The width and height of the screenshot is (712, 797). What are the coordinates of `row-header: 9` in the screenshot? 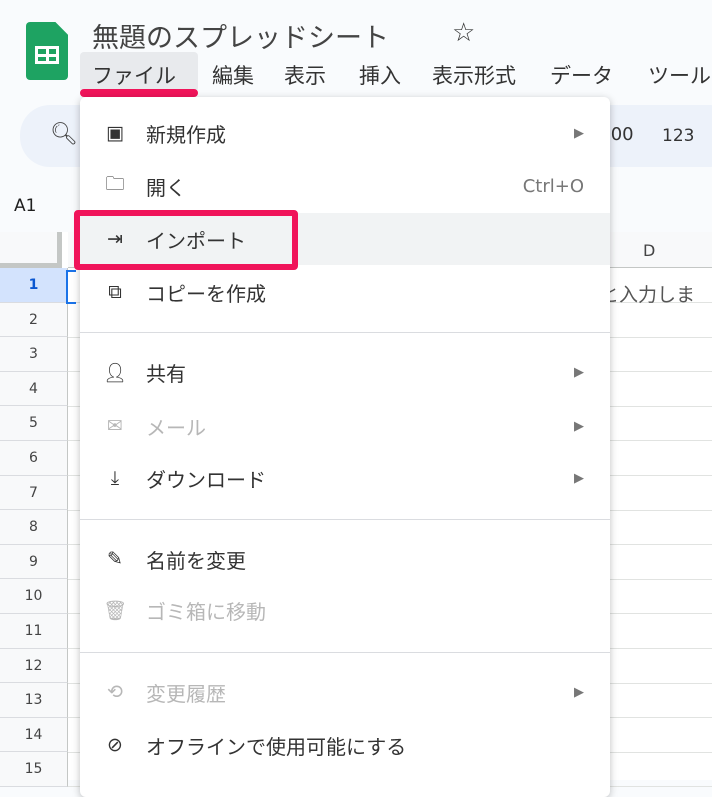 It's located at (34, 562).